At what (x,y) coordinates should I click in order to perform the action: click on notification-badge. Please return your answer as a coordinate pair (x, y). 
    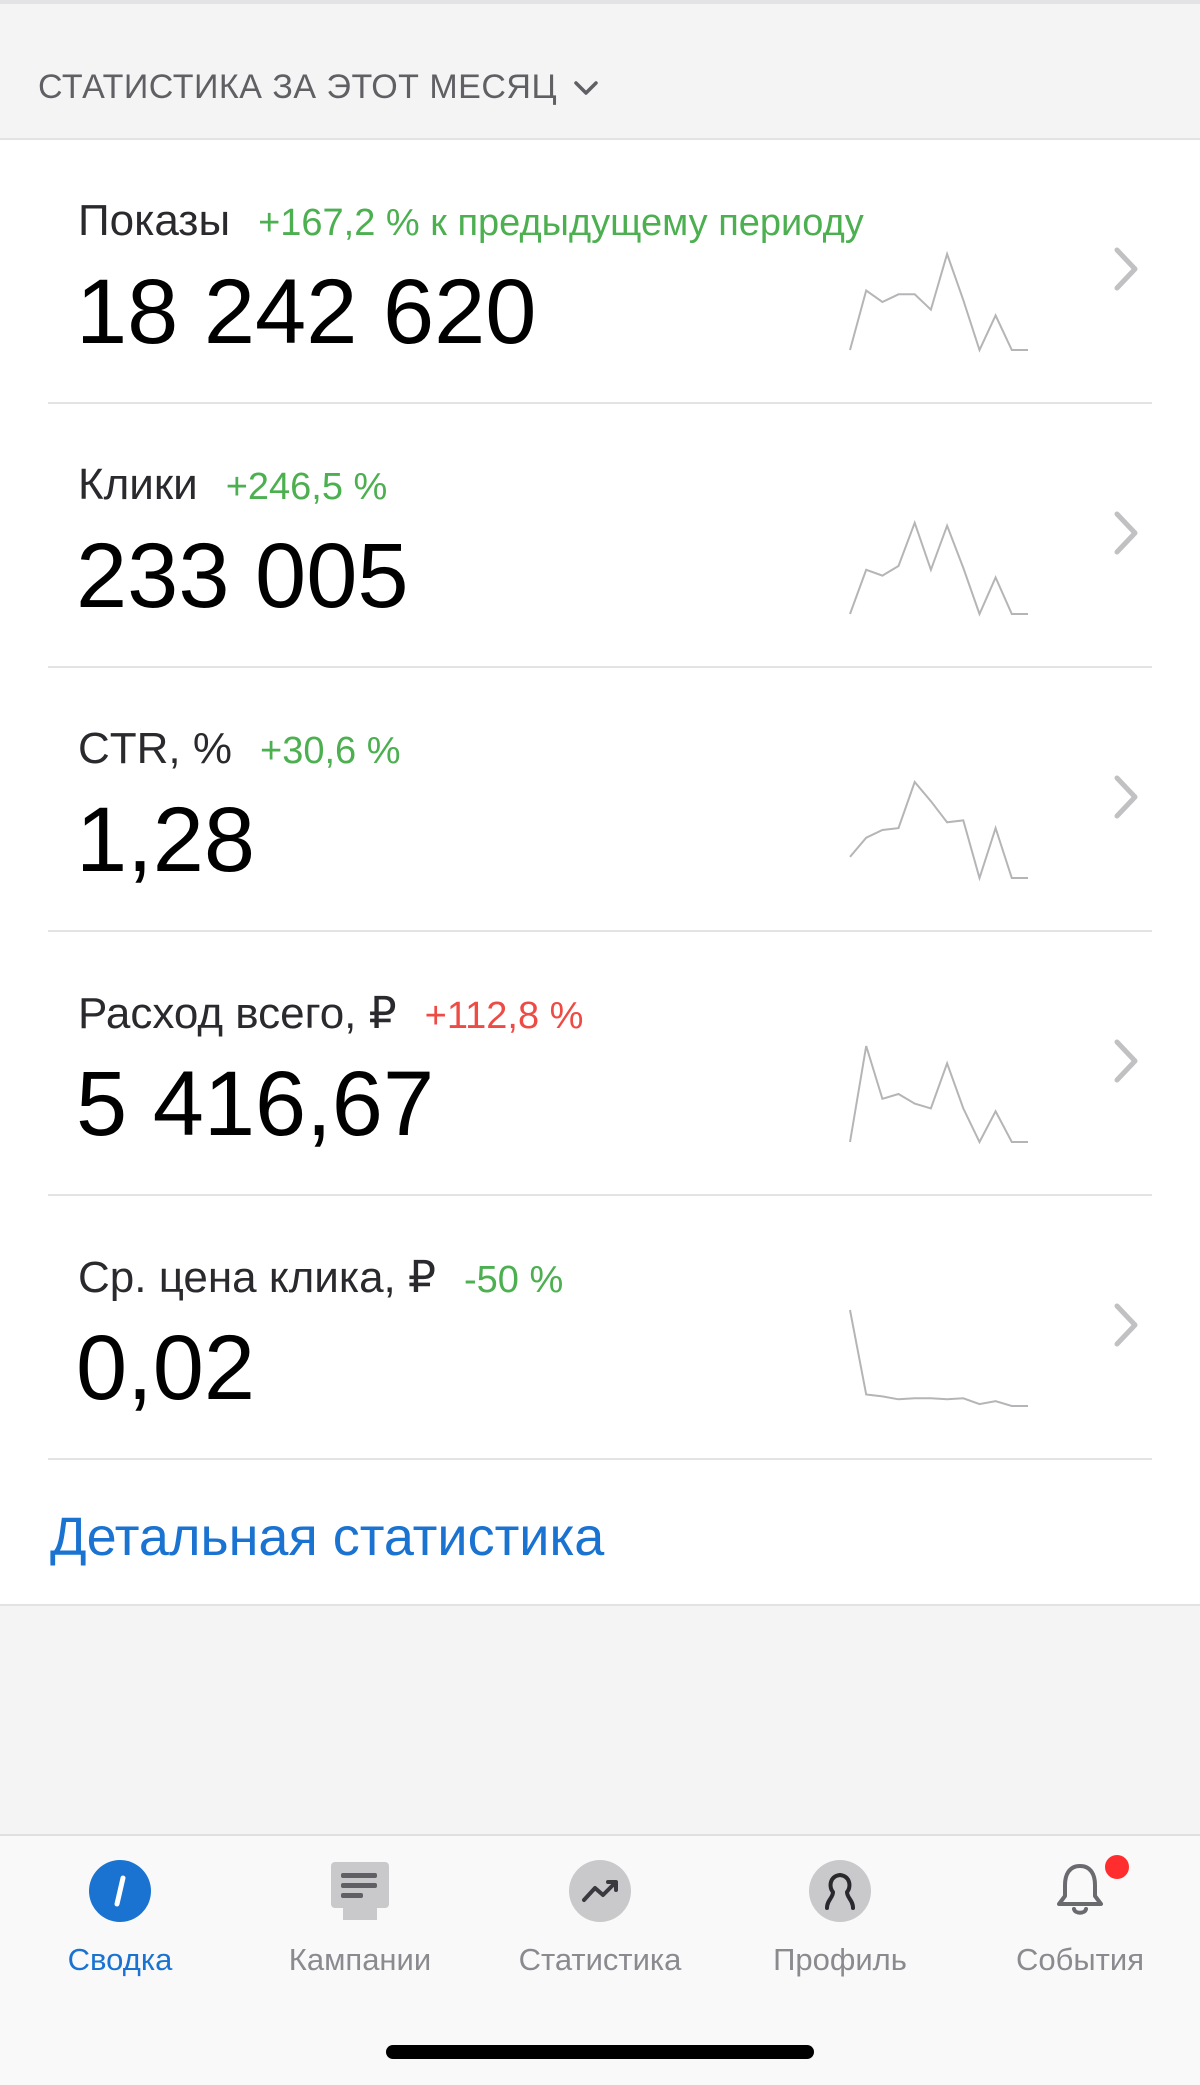
    Looking at the image, I should click on (1117, 1867).